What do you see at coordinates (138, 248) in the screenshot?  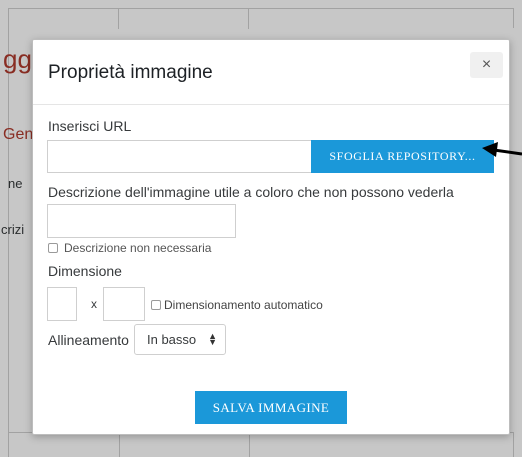 I see `no-description-label: Descrizione non necessaria` at bounding box center [138, 248].